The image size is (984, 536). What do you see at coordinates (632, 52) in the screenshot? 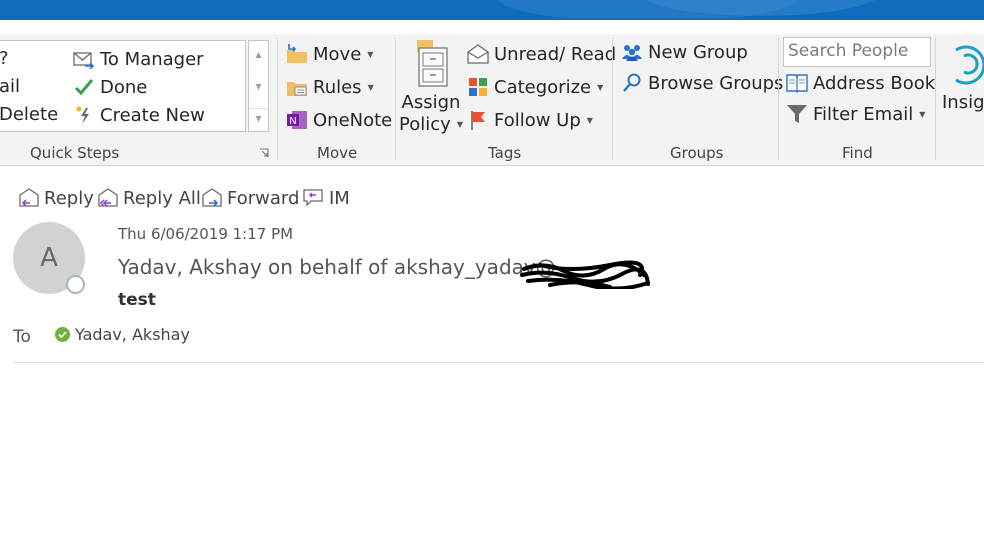
I see `people-icon` at bounding box center [632, 52].